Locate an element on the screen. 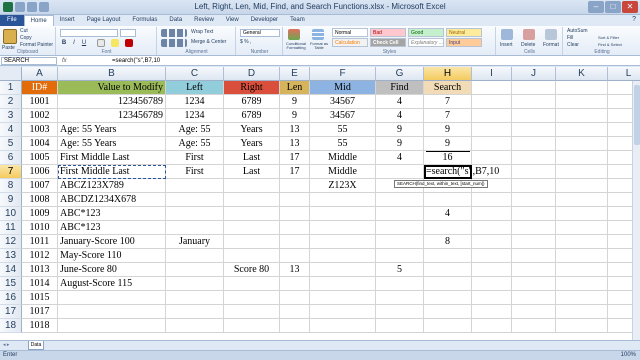  cell-k2 is located at coordinates (582, 102).